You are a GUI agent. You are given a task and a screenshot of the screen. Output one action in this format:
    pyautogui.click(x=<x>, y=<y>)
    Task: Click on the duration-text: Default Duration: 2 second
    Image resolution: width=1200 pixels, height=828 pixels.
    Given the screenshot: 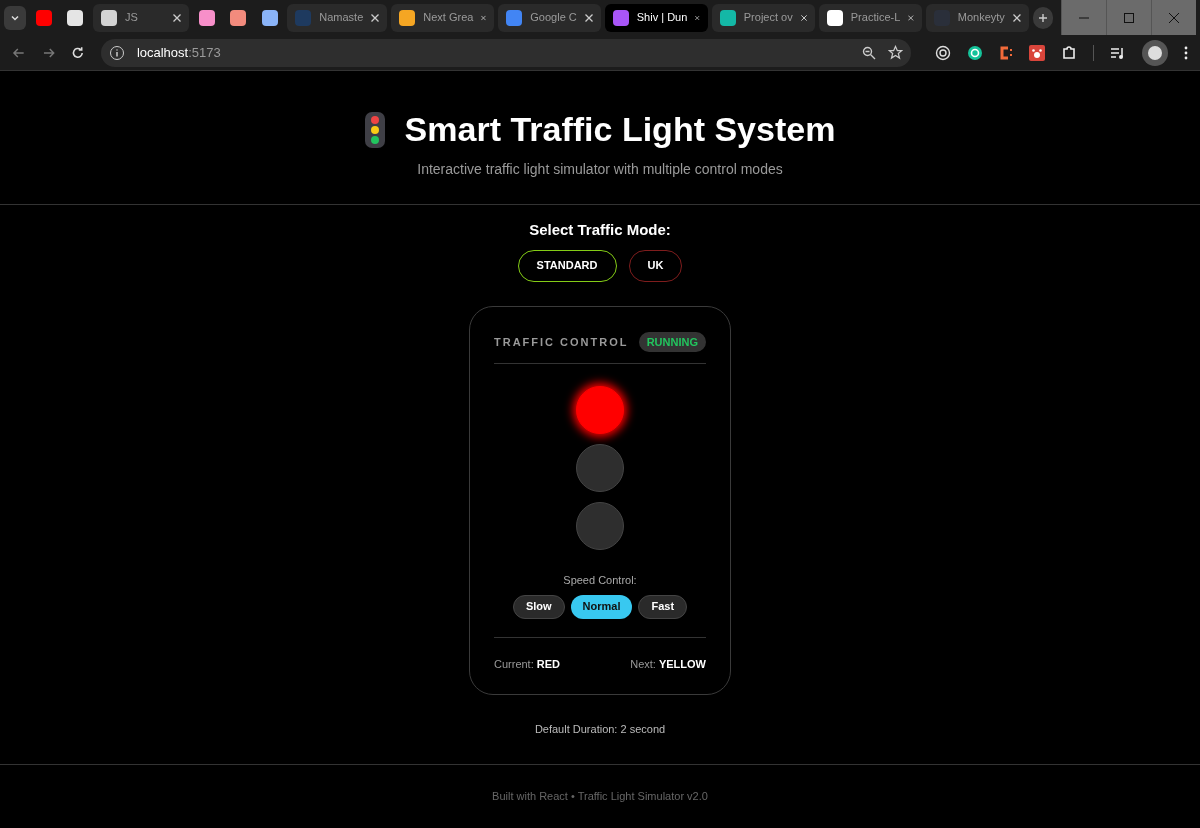 What is the action you would take?
    pyautogui.click(x=600, y=729)
    